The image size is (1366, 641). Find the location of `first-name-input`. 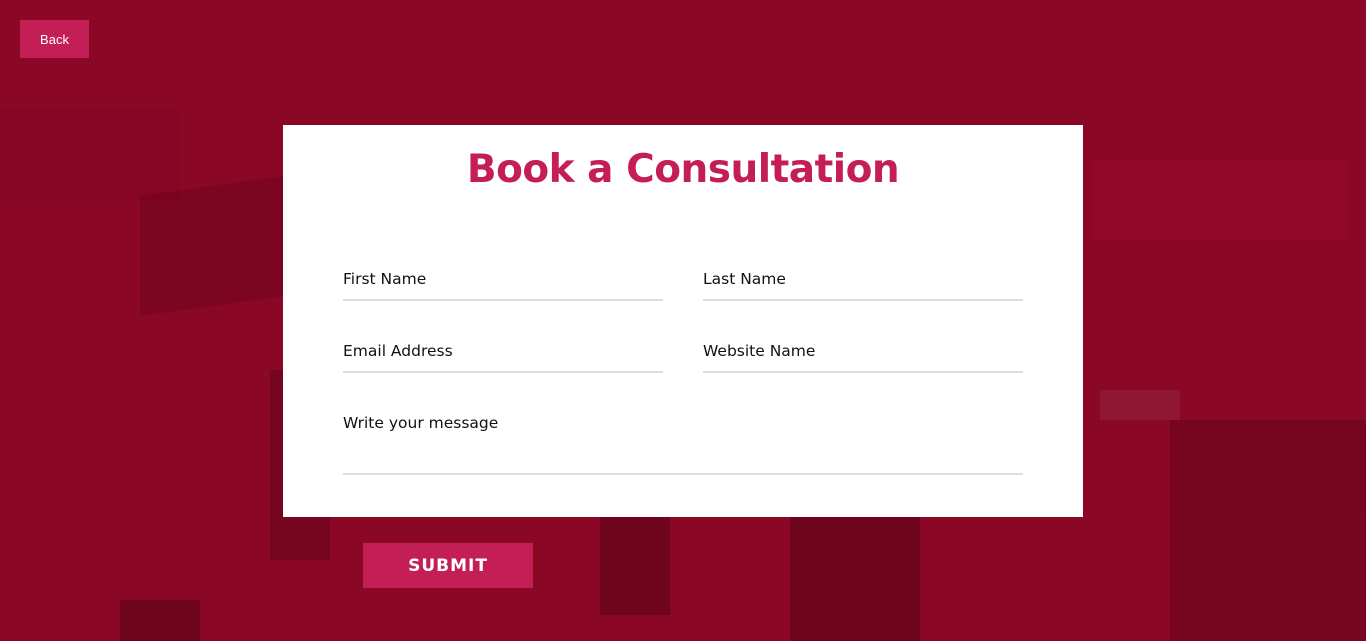

first-name-input is located at coordinates (503, 279).